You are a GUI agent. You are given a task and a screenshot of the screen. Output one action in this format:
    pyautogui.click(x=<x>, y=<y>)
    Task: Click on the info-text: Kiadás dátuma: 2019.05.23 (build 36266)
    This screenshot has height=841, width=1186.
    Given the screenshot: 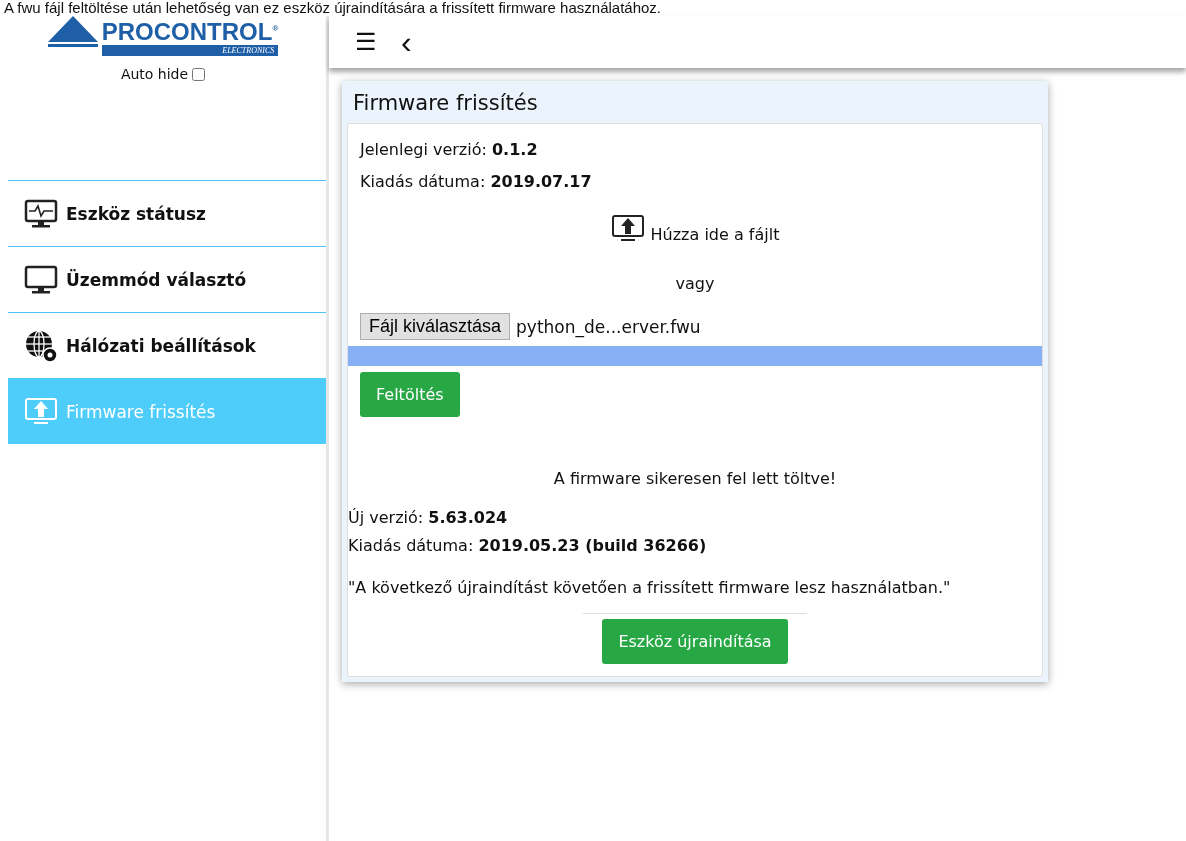 What is the action you would take?
    pyautogui.click(x=528, y=546)
    